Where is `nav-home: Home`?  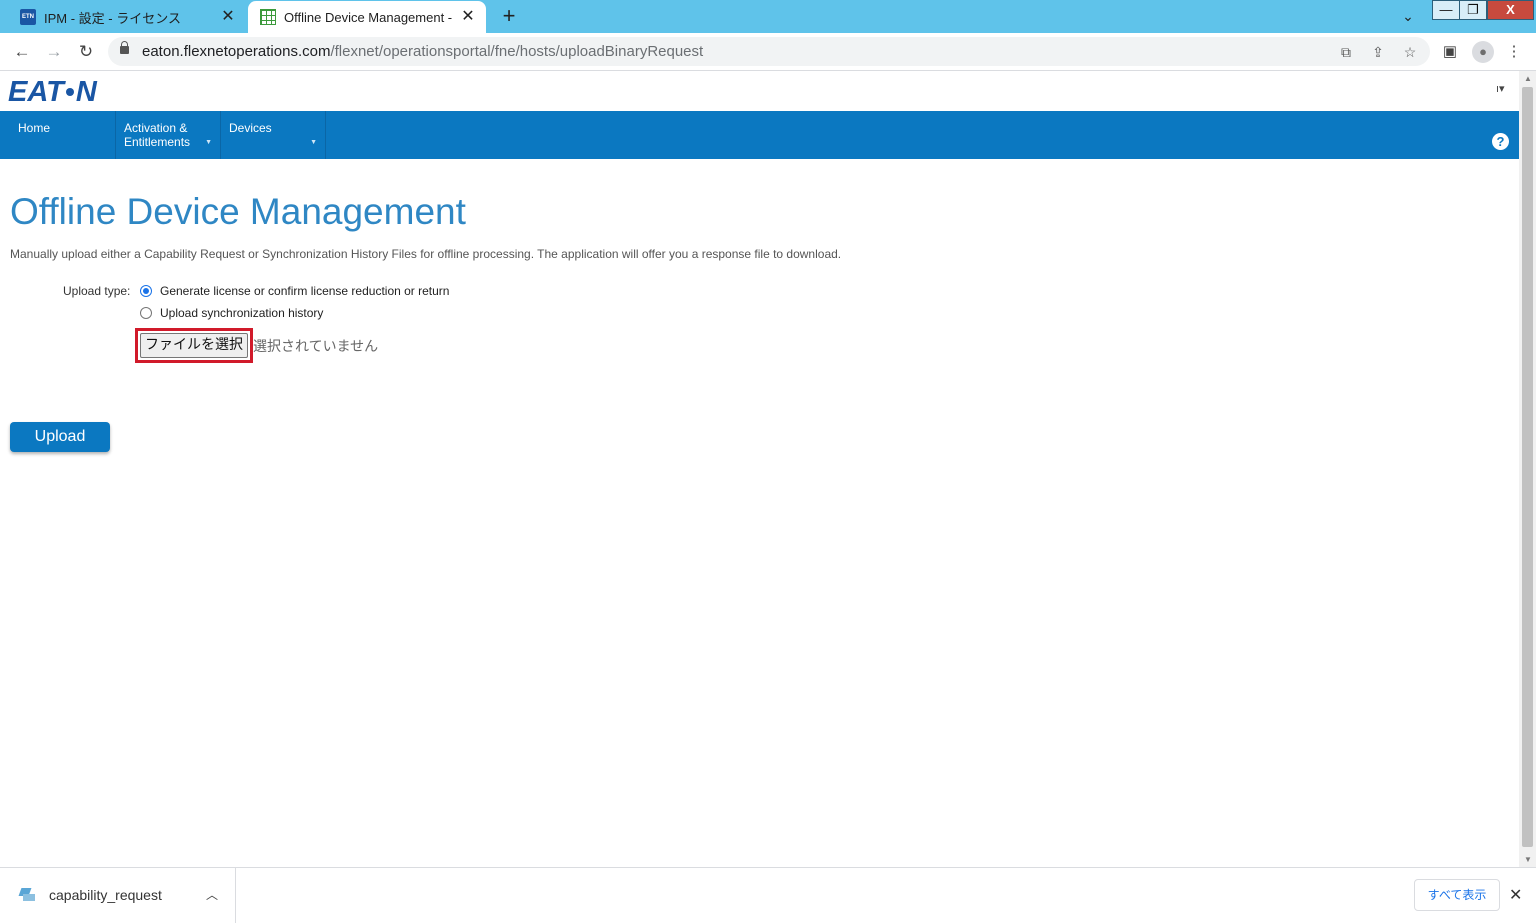 nav-home: Home is located at coordinates (63, 135).